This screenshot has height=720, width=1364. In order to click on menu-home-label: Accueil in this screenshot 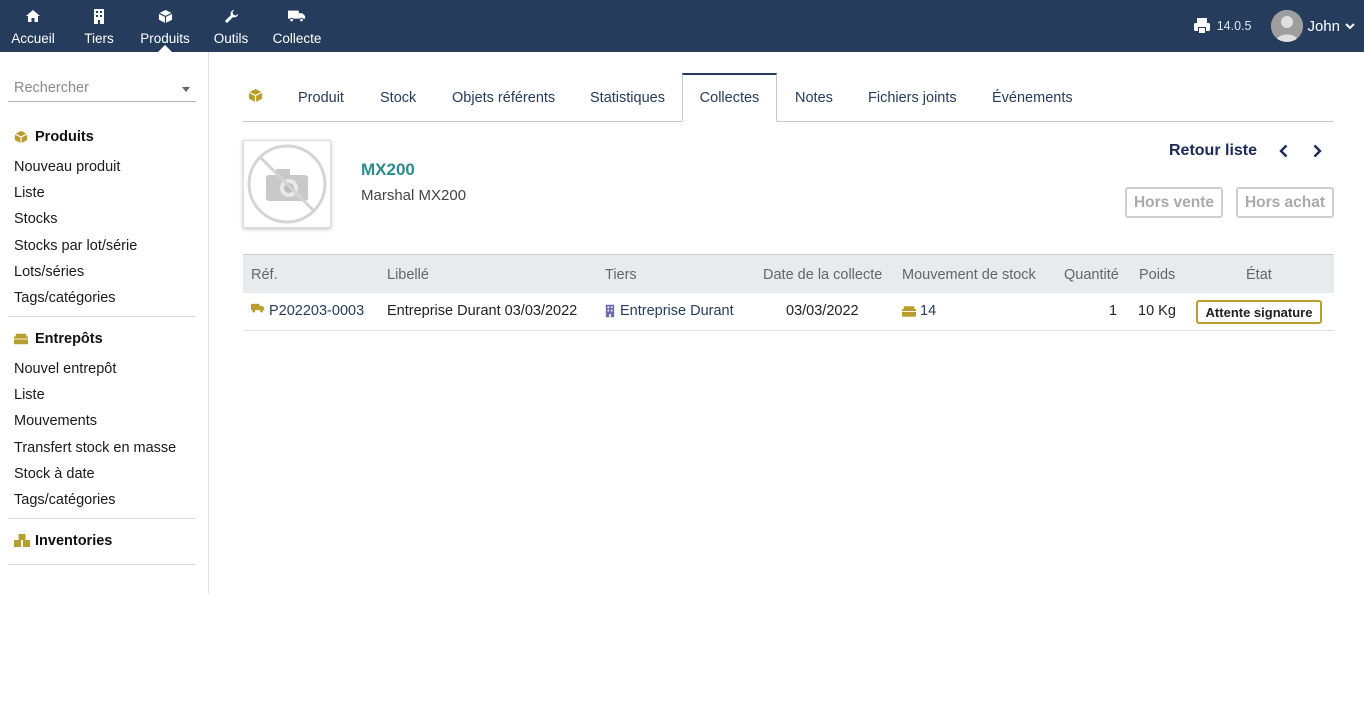, I will do `click(33, 38)`.